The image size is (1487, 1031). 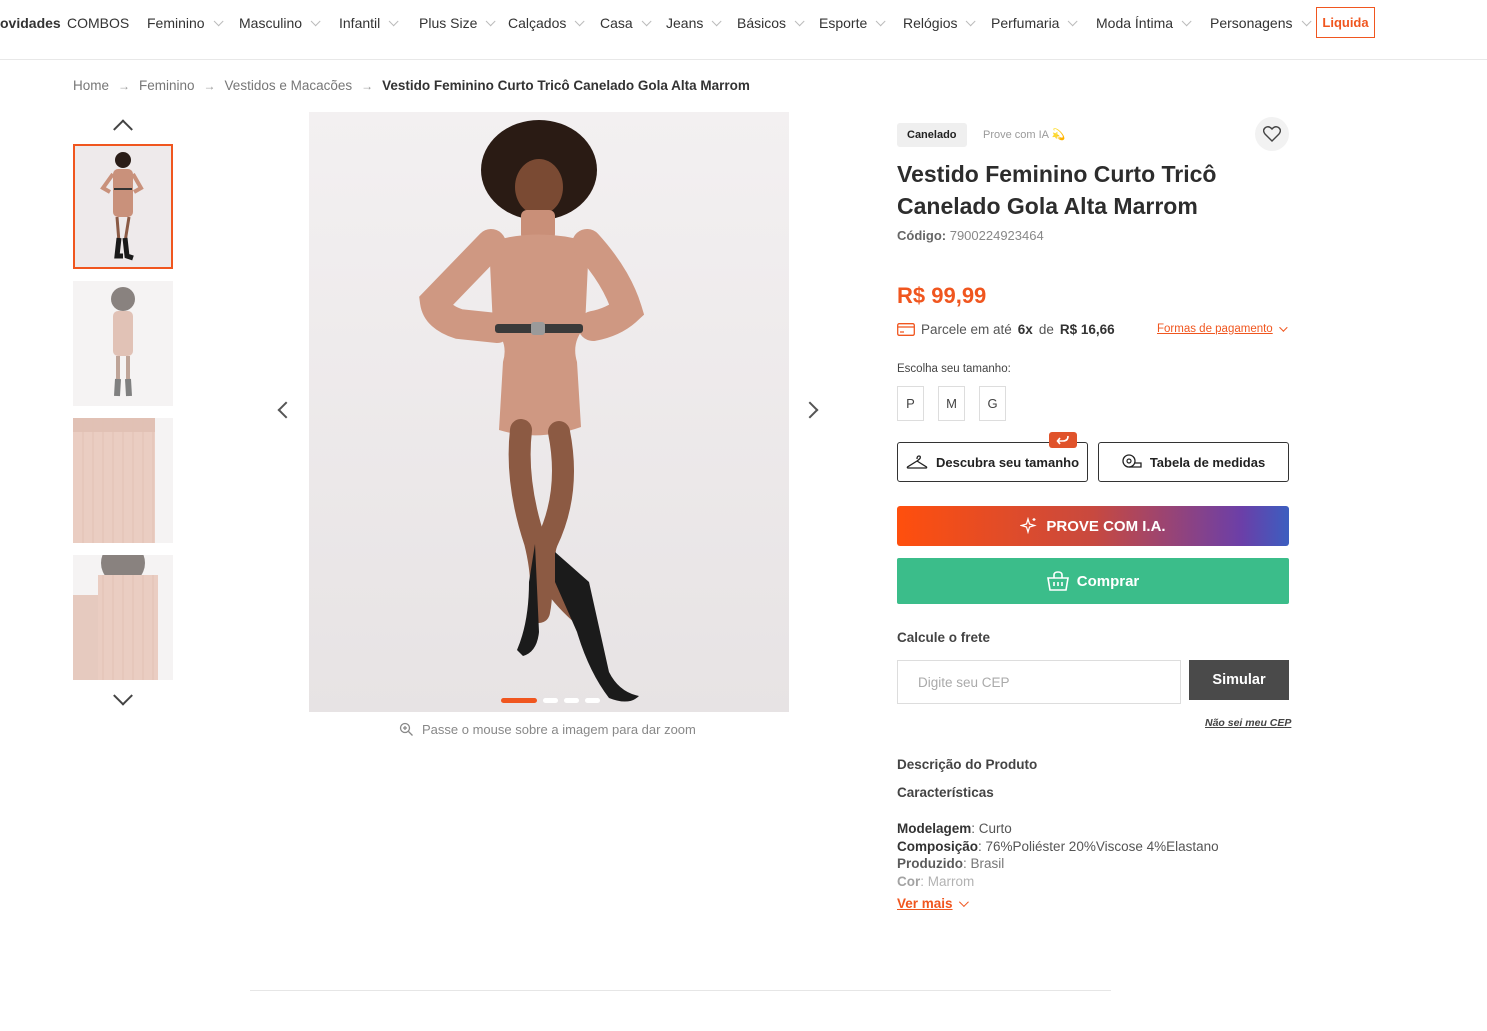 What do you see at coordinates (932, 135) in the screenshot?
I see `product-badge: Canelado` at bounding box center [932, 135].